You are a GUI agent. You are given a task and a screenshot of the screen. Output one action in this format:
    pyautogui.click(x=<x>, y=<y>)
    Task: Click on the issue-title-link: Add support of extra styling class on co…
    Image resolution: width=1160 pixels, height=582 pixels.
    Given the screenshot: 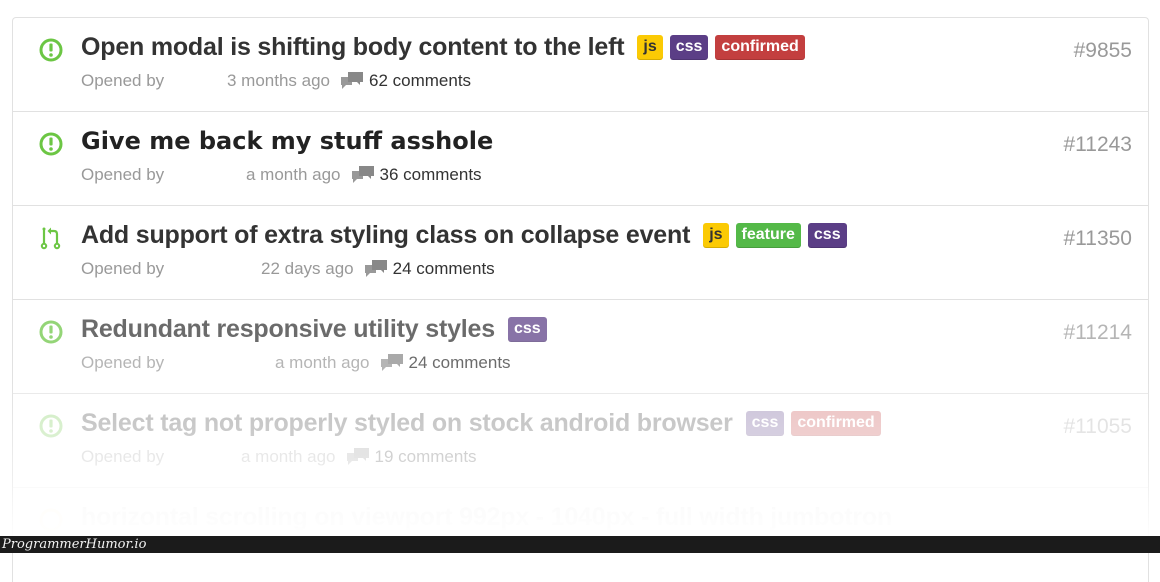 What is the action you would take?
    pyautogui.click(x=385, y=235)
    